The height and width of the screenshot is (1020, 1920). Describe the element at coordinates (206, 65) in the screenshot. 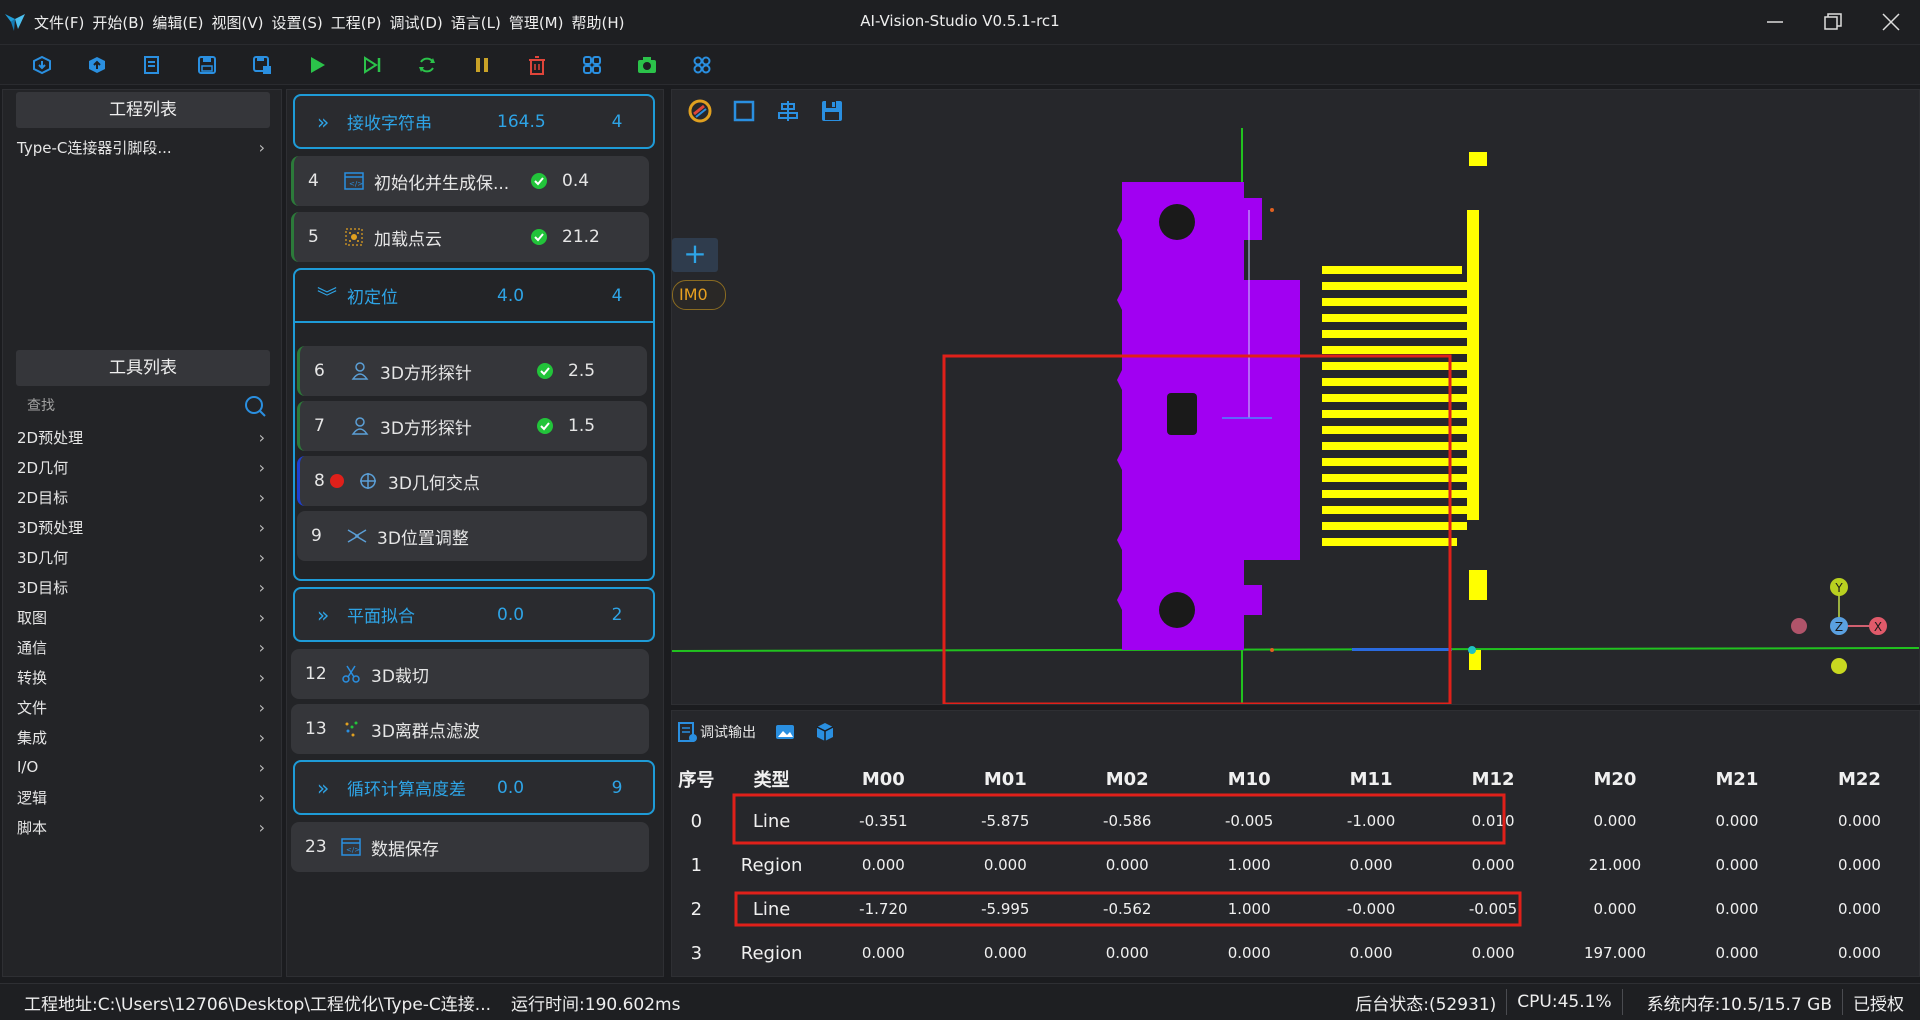

I see `save-button` at that location.